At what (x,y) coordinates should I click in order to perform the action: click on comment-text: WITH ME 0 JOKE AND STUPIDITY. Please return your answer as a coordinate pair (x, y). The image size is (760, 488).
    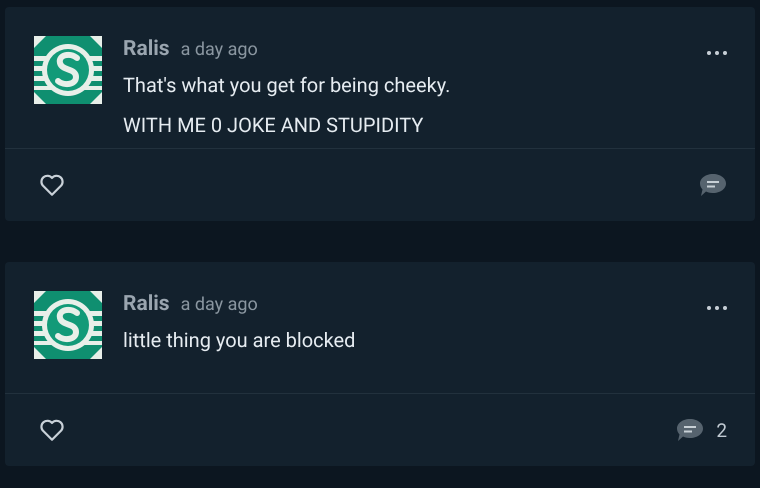
    Looking at the image, I should click on (273, 125).